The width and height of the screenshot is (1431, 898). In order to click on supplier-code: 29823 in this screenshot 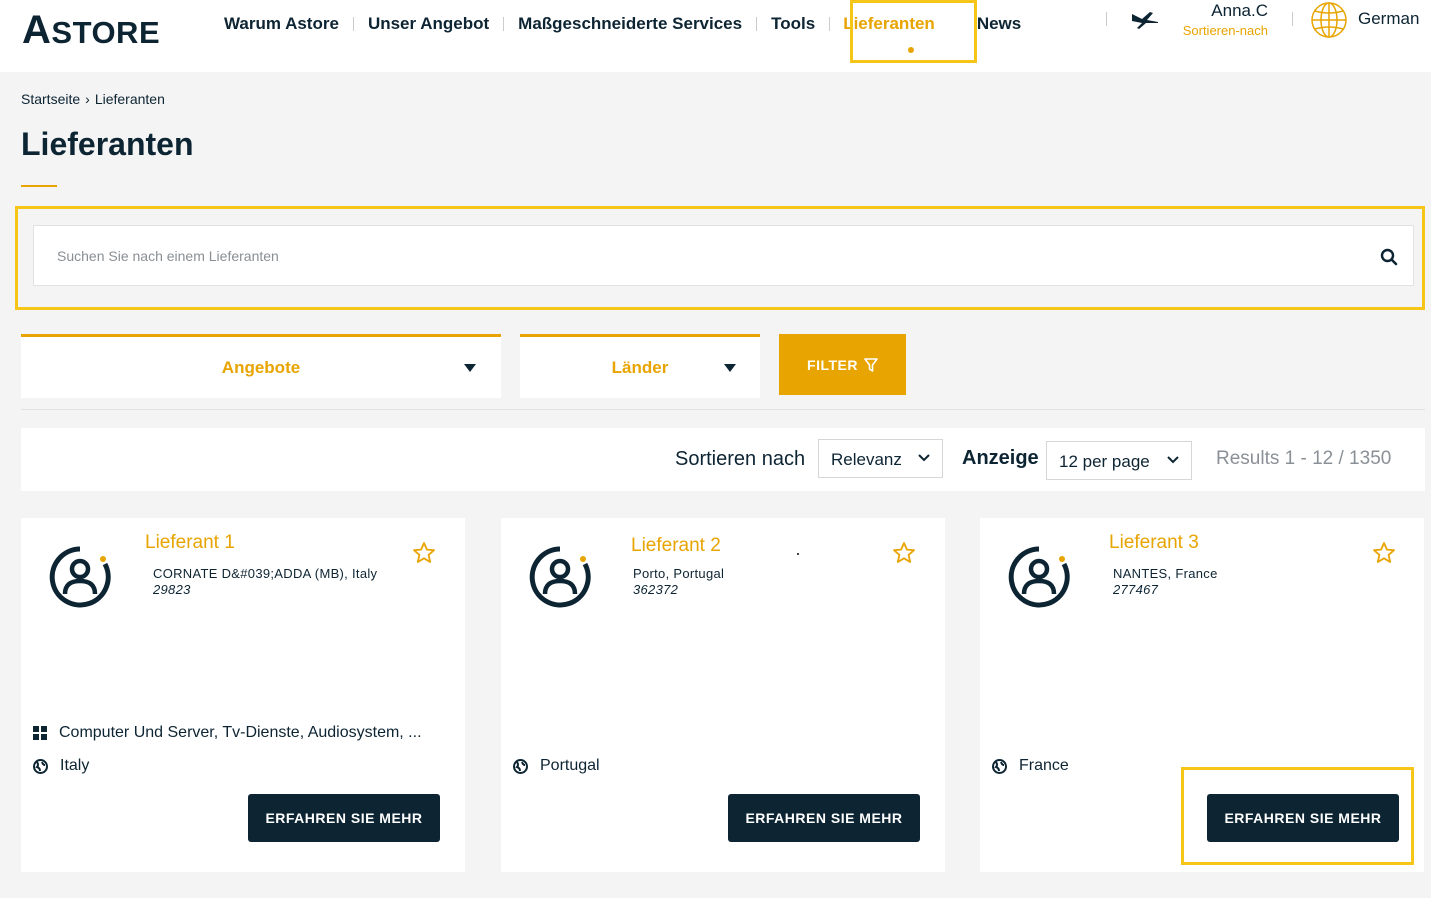, I will do `click(172, 589)`.